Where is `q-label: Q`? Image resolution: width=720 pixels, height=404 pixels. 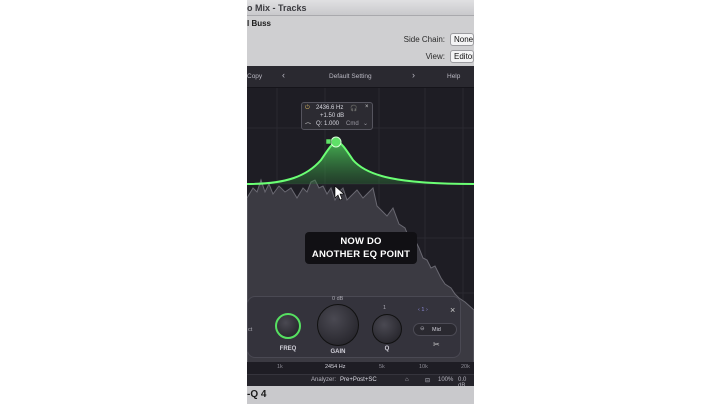
q-label: Q is located at coordinates (387, 349).